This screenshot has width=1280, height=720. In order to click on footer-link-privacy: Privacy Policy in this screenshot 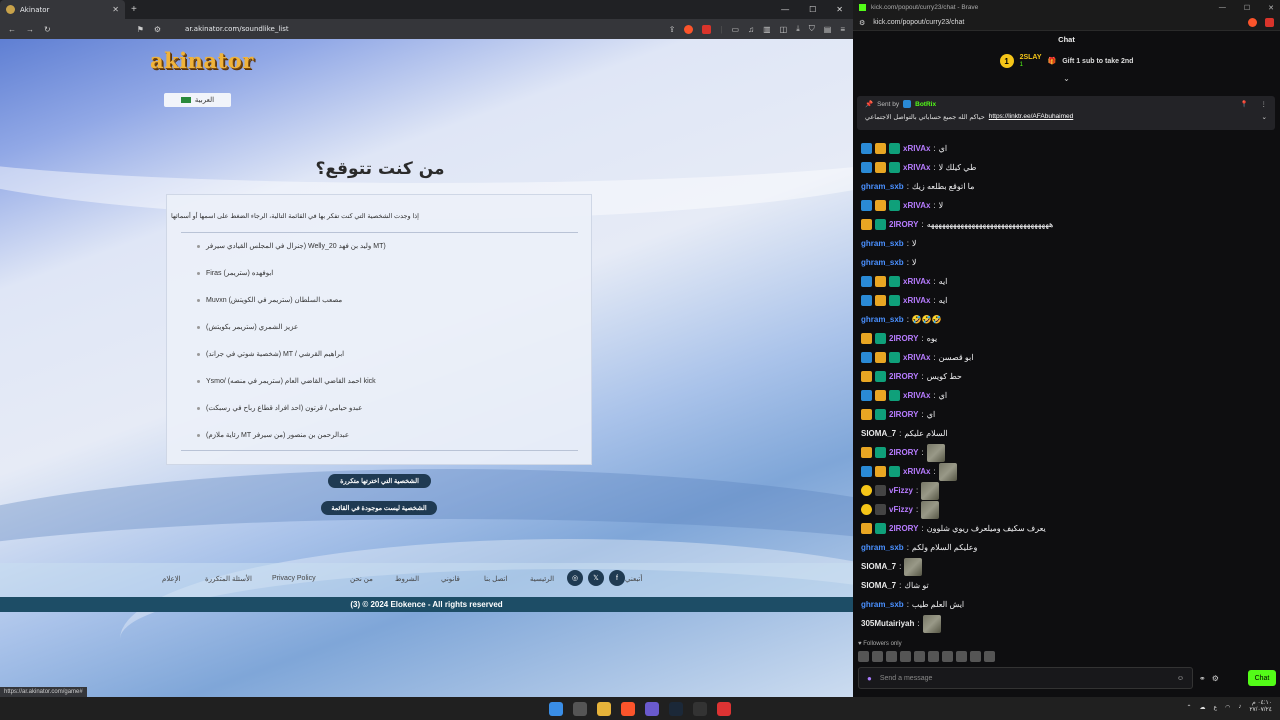, I will do `click(294, 578)`.